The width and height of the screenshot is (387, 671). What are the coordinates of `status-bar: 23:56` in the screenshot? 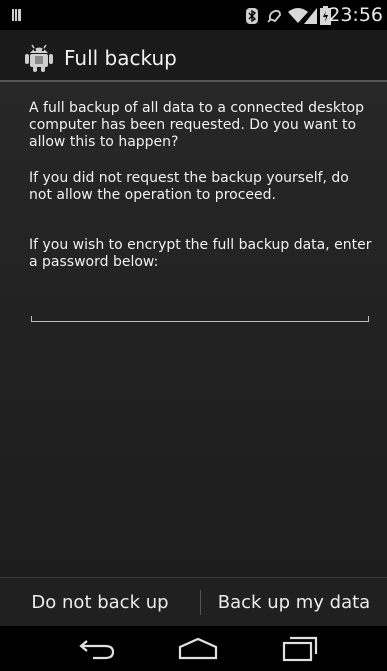 It's located at (193, 15).